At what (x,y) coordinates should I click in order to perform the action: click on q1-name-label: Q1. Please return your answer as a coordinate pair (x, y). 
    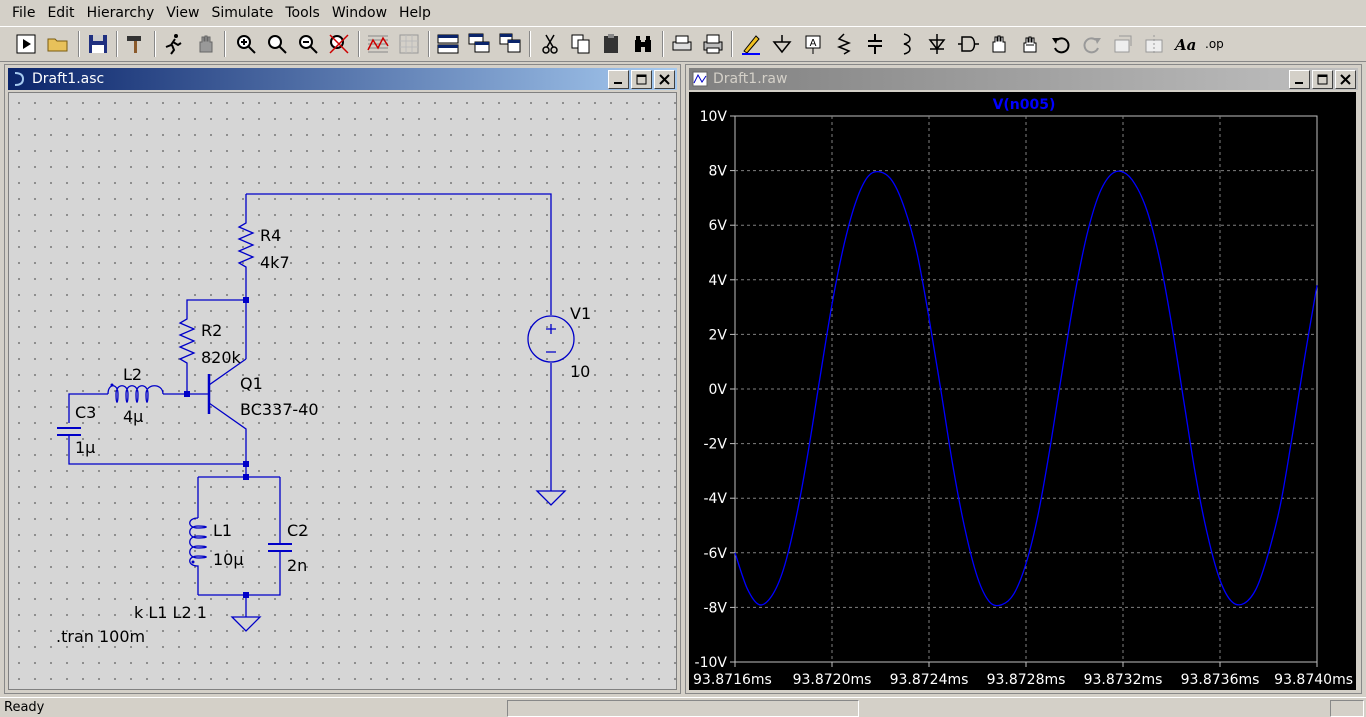
    Looking at the image, I should click on (251, 383).